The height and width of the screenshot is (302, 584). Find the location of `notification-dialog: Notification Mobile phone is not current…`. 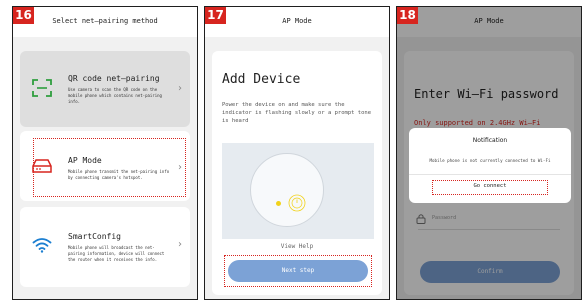

notification-dialog: Notification Mobile phone is not current… is located at coordinates (490, 165).